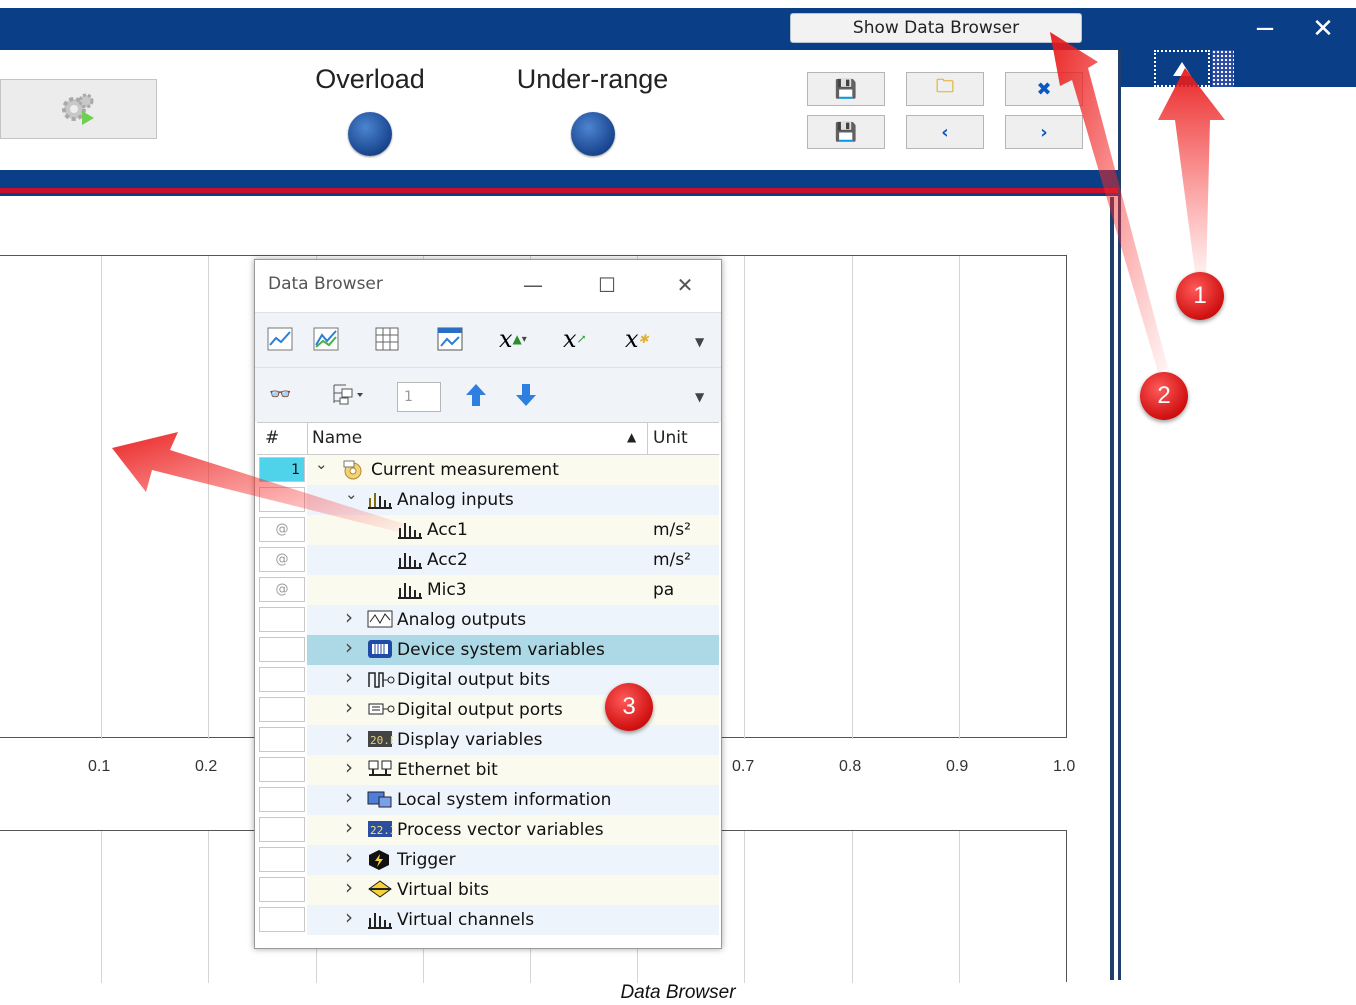 The width and height of the screenshot is (1356, 1005). I want to click on tree-row: @ Acc1 m/s², so click(488, 530).